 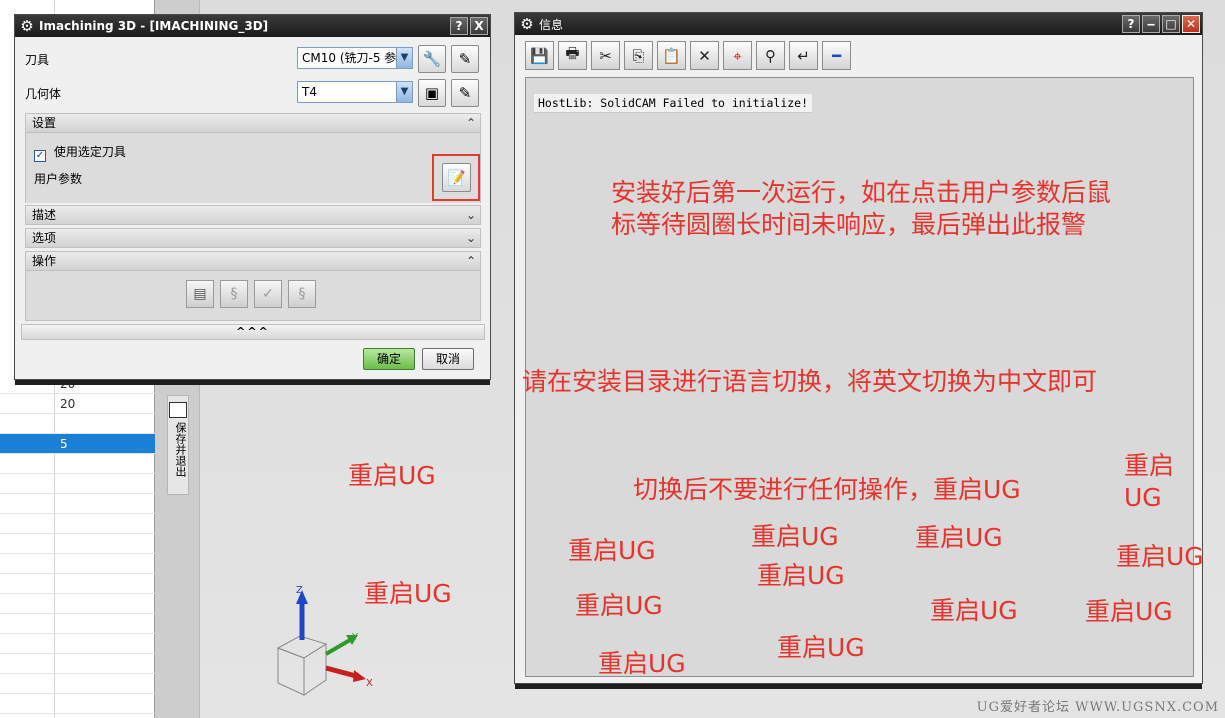 What do you see at coordinates (572, 53) in the screenshot?
I see `print-icon: 🖶` at bounding box center [572, 53].